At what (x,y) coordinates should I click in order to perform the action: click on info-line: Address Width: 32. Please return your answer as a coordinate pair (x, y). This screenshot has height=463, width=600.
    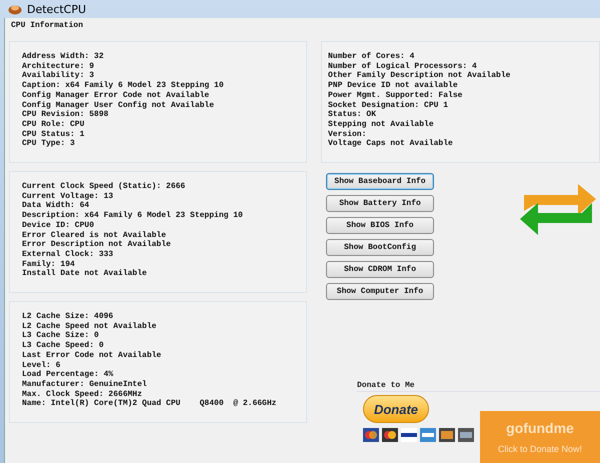
    Looking at the image, I should click on (63, 57).